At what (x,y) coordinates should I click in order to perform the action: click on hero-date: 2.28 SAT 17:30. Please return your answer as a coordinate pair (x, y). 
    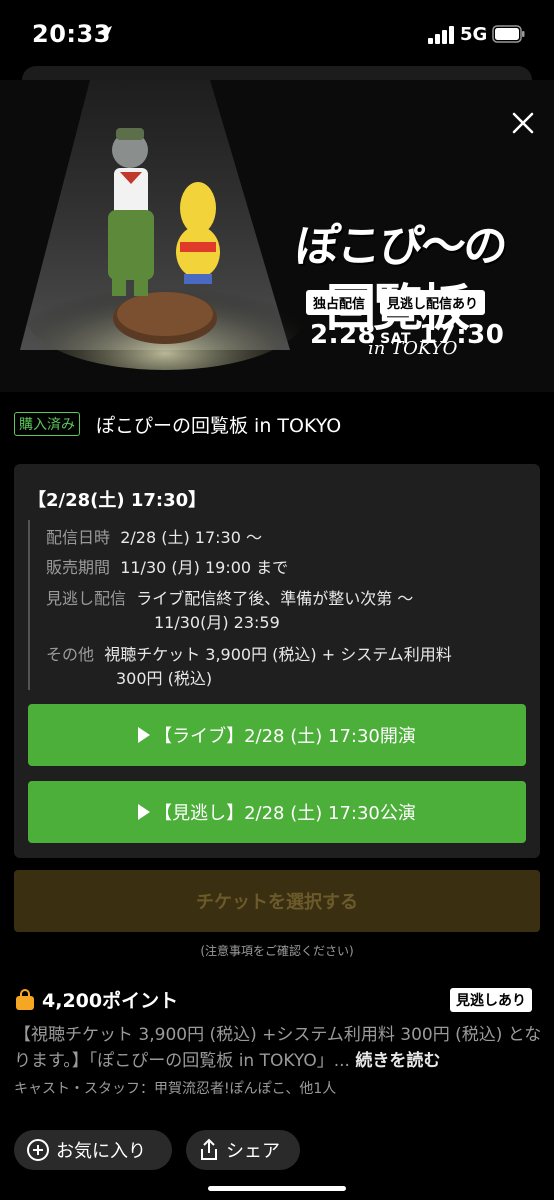
    Looking at the image, I should click on (407, 335).